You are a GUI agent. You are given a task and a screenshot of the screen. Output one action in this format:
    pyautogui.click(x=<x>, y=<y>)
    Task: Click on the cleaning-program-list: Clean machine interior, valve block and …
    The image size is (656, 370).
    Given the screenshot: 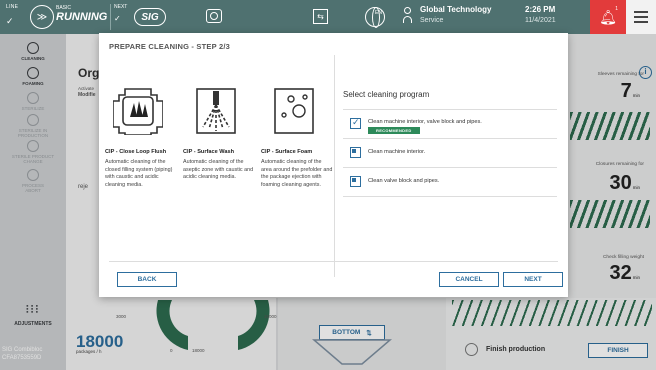 What is the action you would take?
    pyautogui.click(x=450, y=153)
    